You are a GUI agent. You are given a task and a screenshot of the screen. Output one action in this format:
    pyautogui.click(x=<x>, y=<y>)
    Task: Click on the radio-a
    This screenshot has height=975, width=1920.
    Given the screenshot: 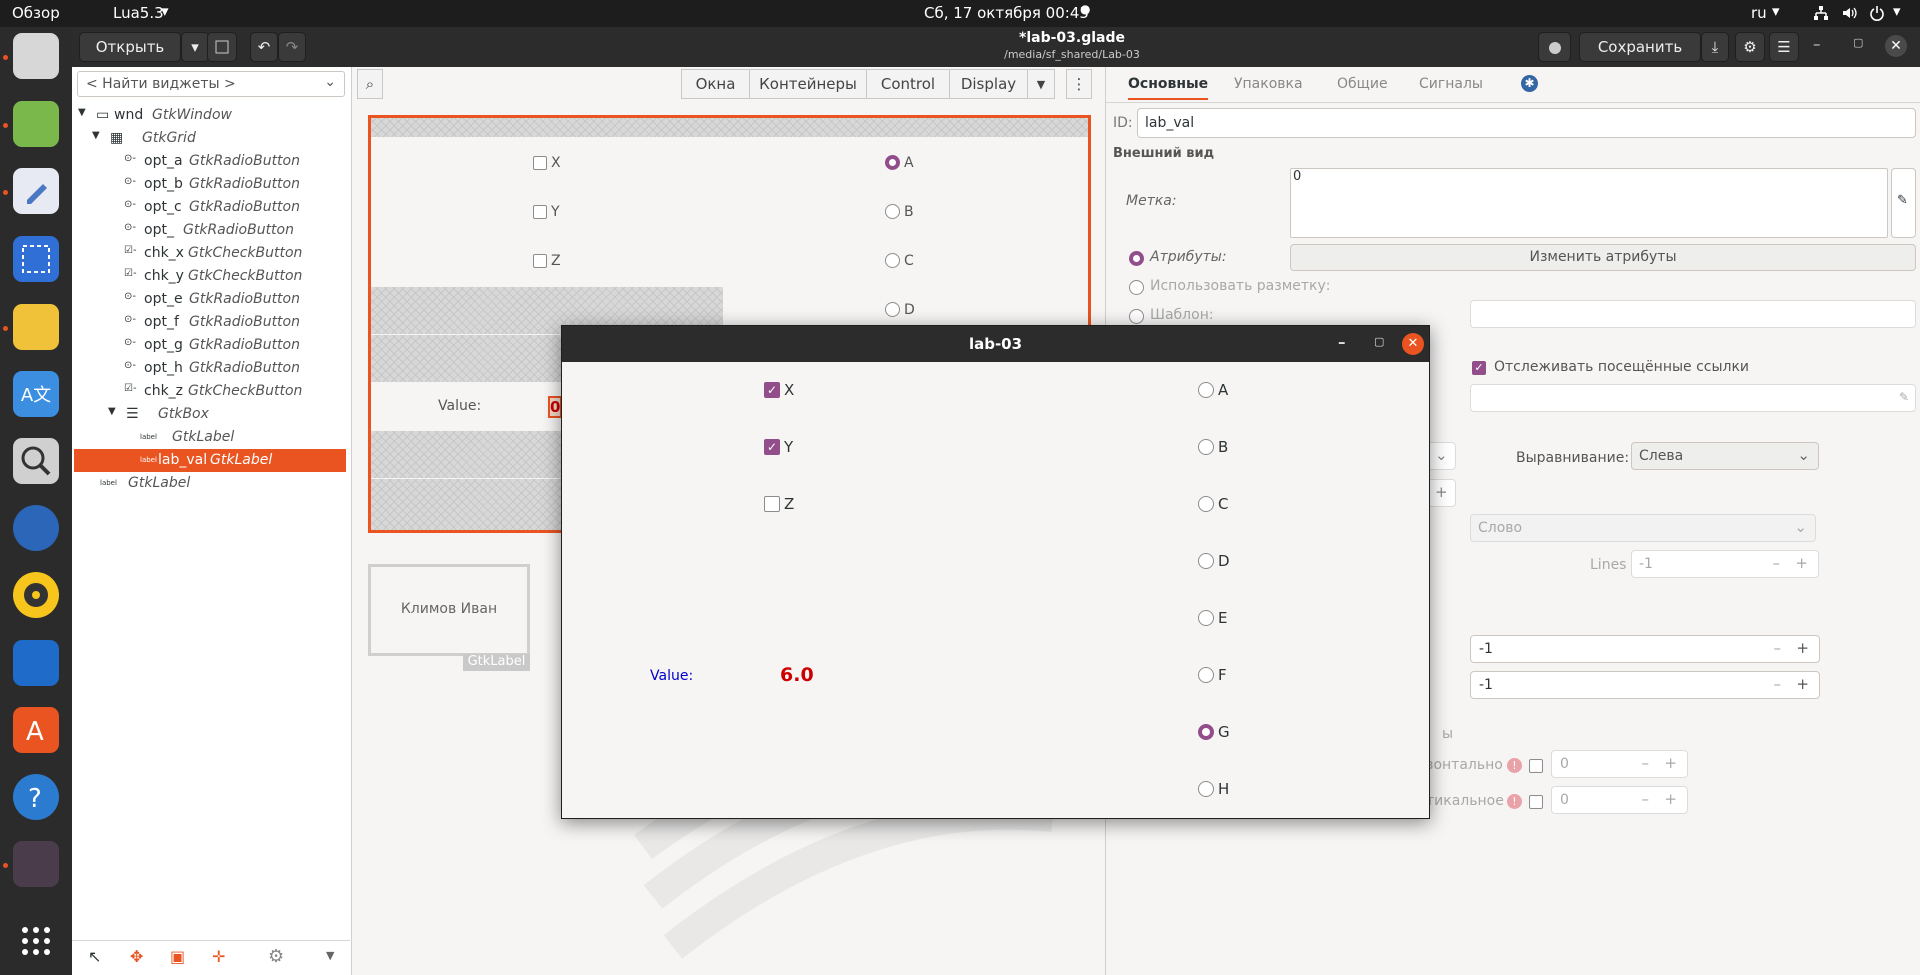 What is the action you would take?
    pyautogui.click(x=1206, y=390)
    